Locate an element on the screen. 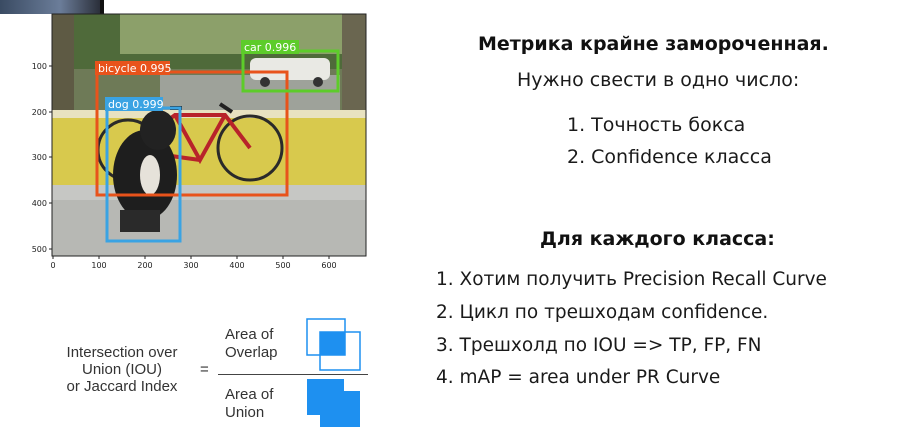  bicycle-label: bicycle 0.995 is located at coordinates (134, 68).